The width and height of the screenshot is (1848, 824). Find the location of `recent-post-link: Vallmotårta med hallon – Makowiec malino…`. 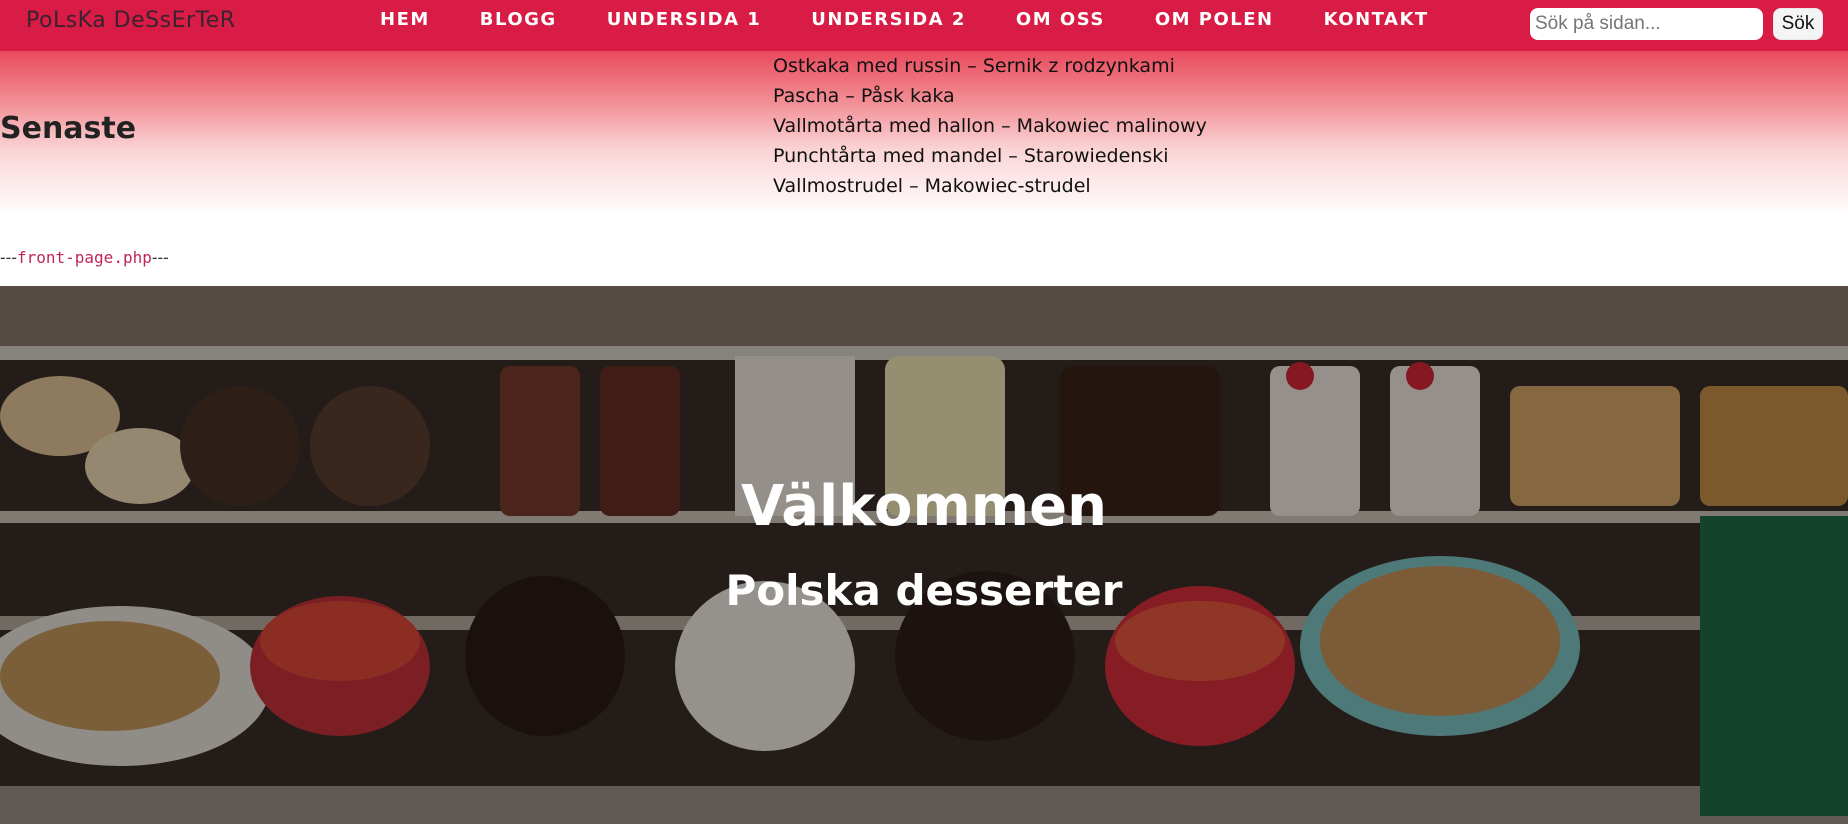

recent-post-link: Vallmotårta med hallon – Makowiec malino… is located at coordinates (990, 126).